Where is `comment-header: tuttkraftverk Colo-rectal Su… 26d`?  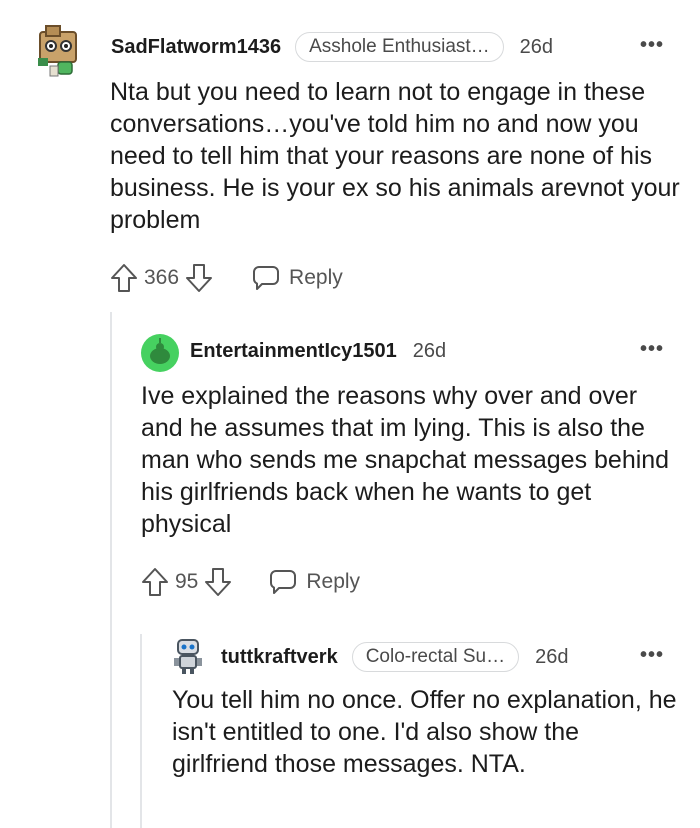 comment-header: tuttkraftverk Colo-rectal Su… 26d is located at coordinates (394, 657).